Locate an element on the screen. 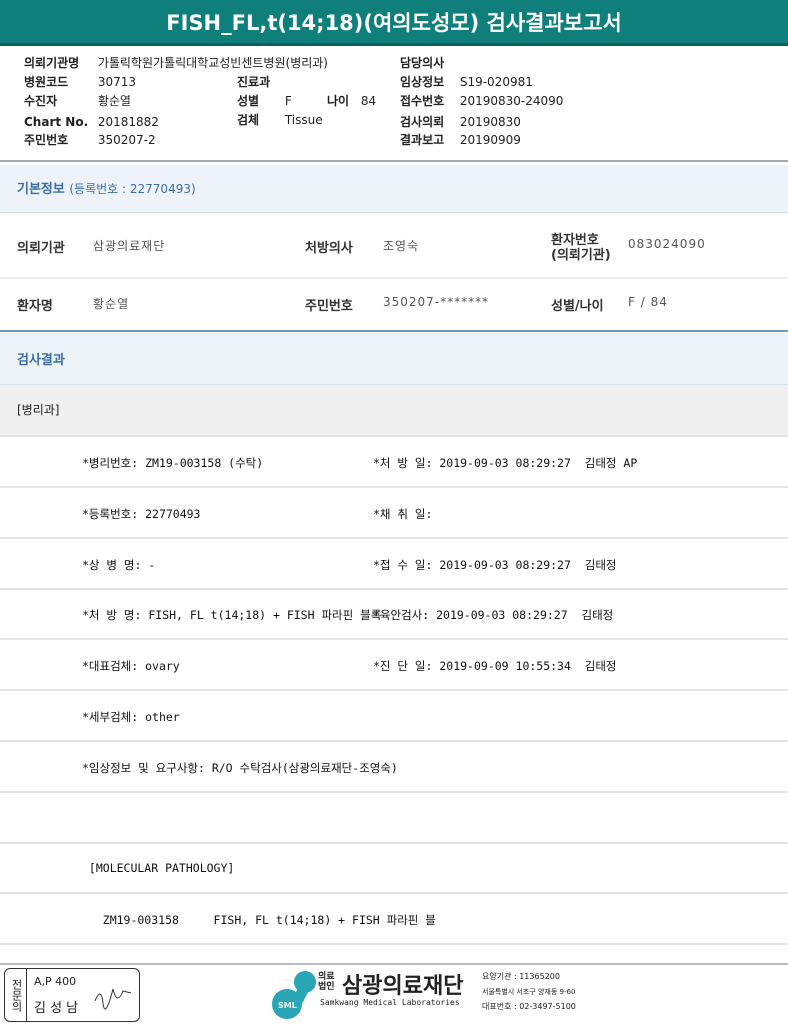 This screenshot has width=788, height=1032. label: 나이 is located at coordinates (338, 101).